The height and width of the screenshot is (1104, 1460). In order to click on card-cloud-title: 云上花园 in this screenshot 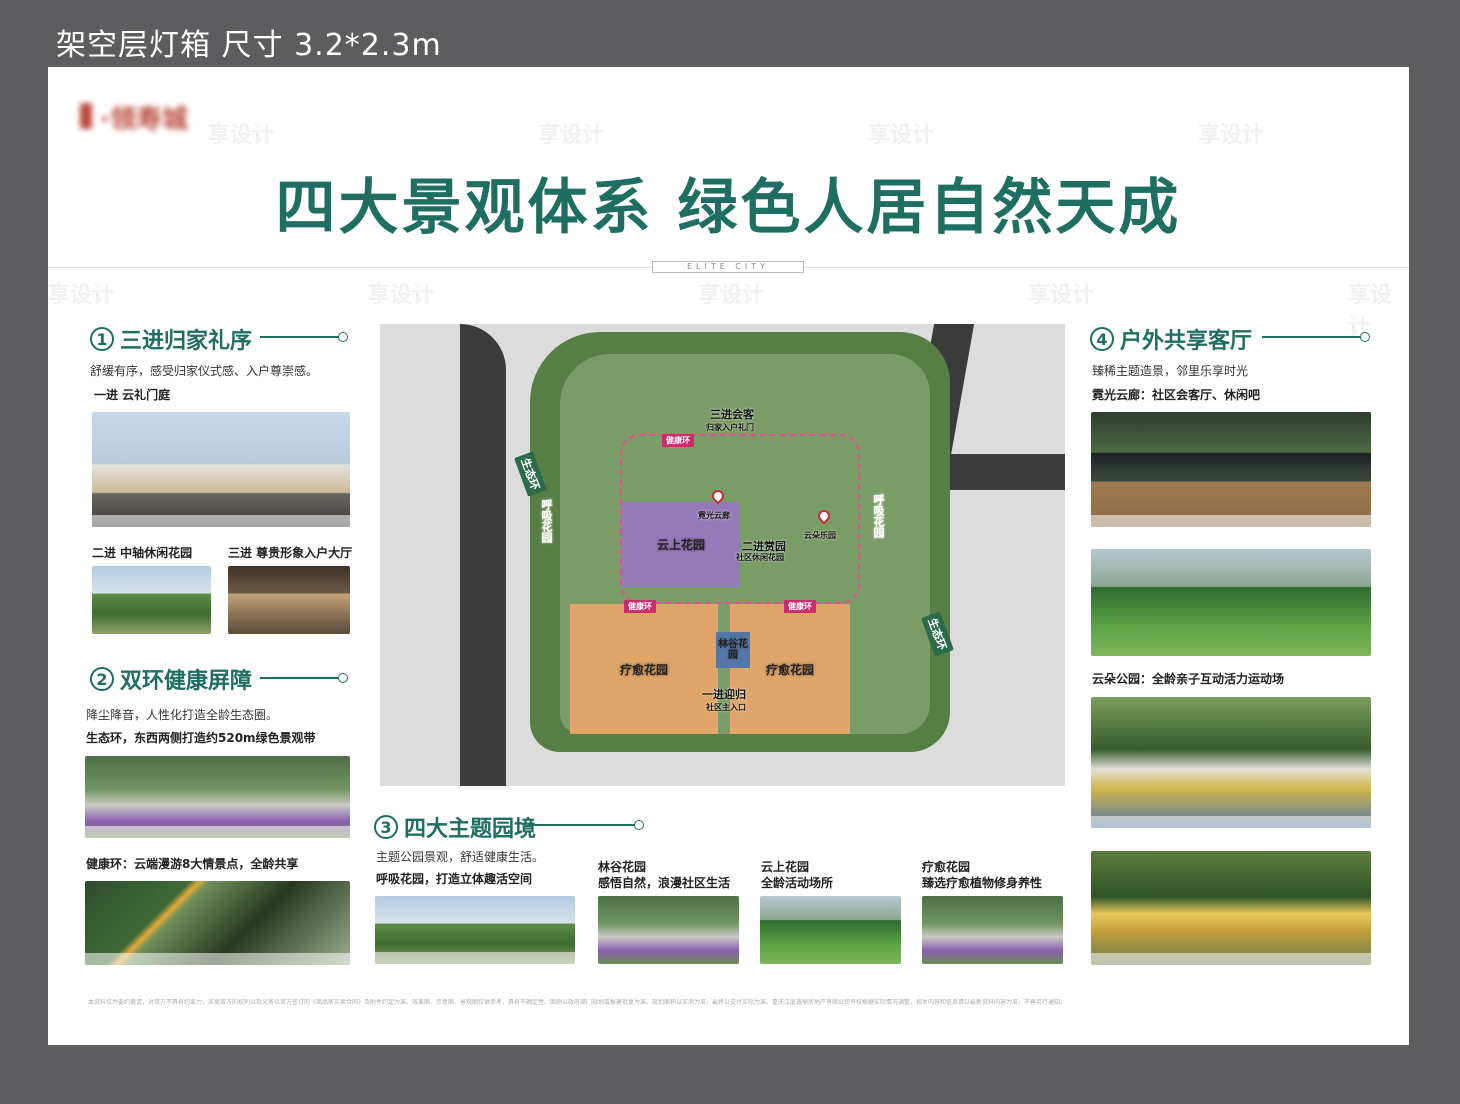, I will do `click(785, 867)`.